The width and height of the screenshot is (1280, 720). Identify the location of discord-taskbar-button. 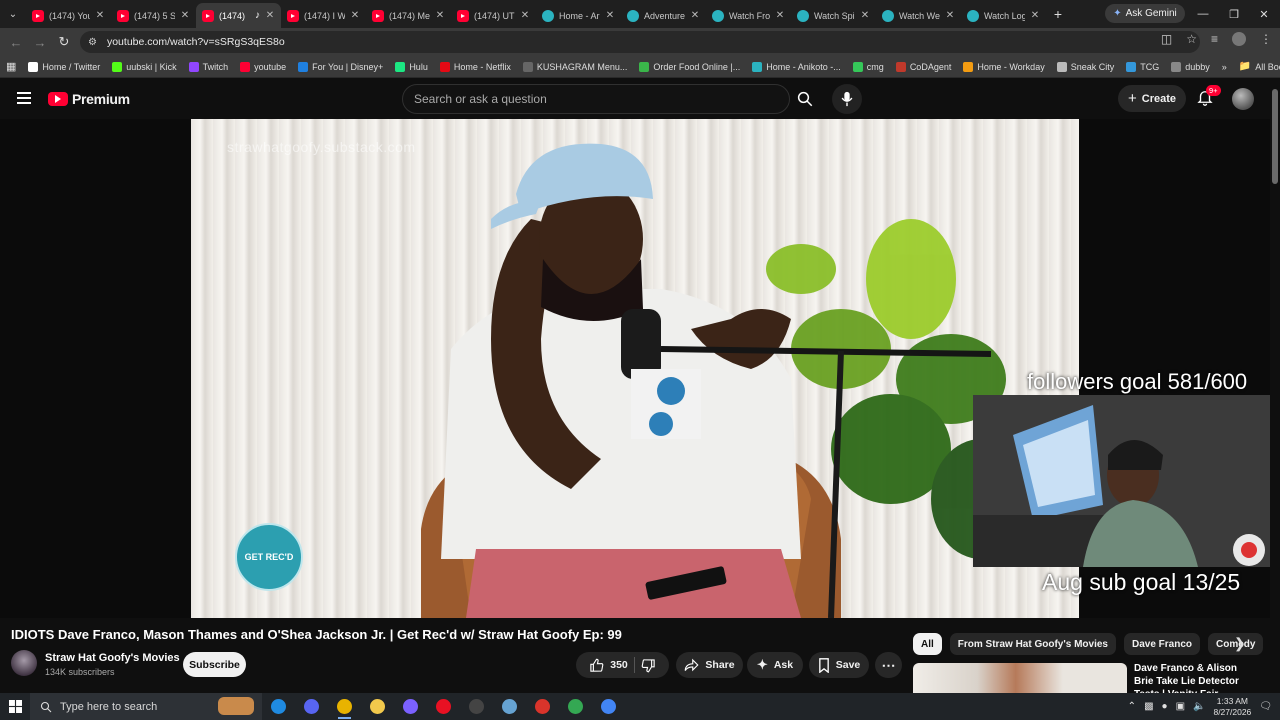
(311, 706).